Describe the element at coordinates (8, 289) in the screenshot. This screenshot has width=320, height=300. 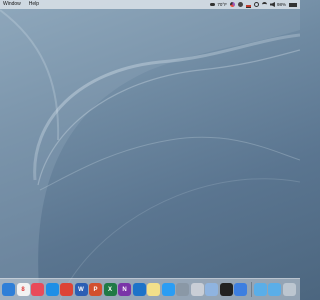
I see `finder-icon` at that location.